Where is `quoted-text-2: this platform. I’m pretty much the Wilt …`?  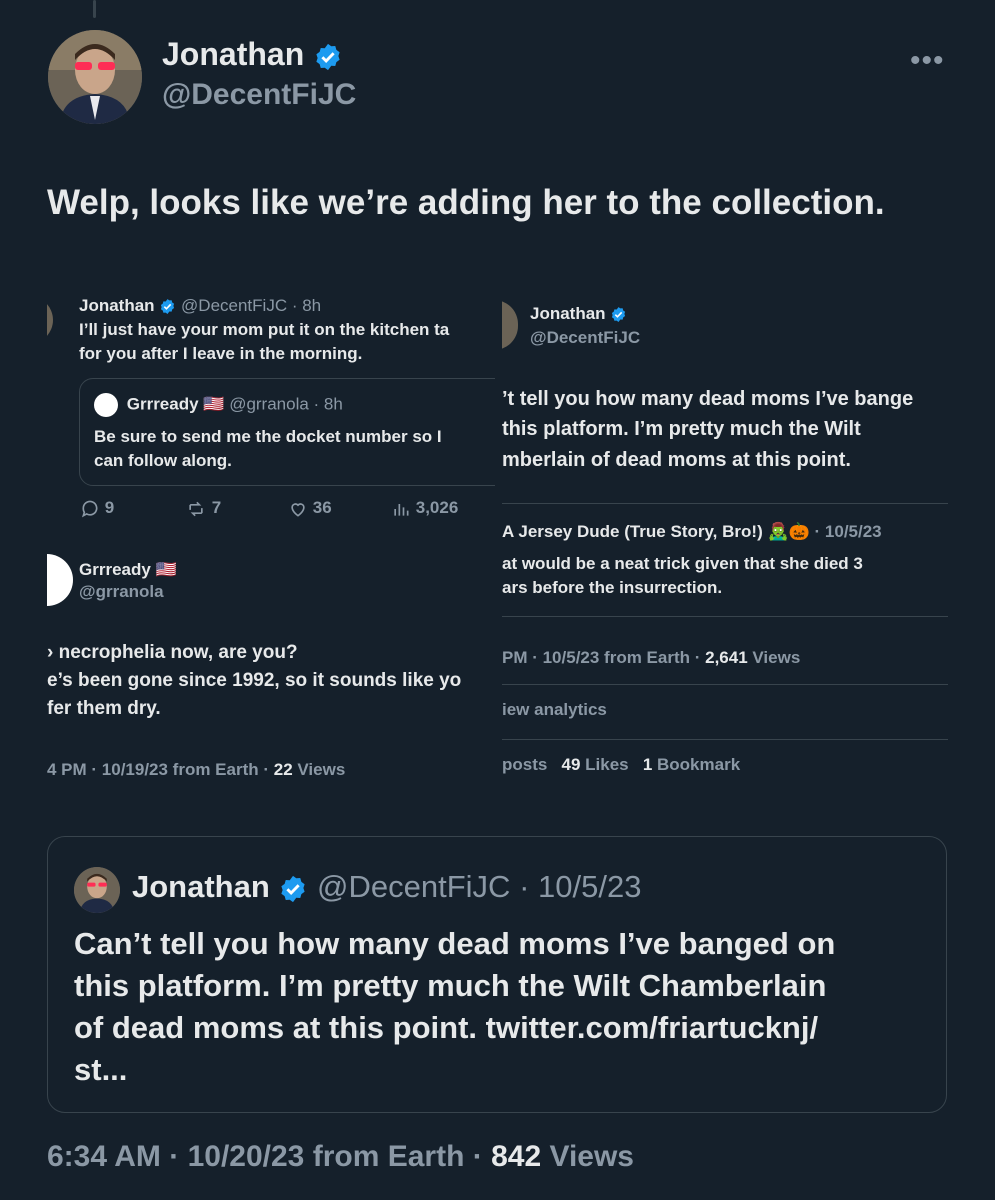
quoted-text-2: this platform. I’m pretty much the Wilt … is located at coordinates (450, 985).